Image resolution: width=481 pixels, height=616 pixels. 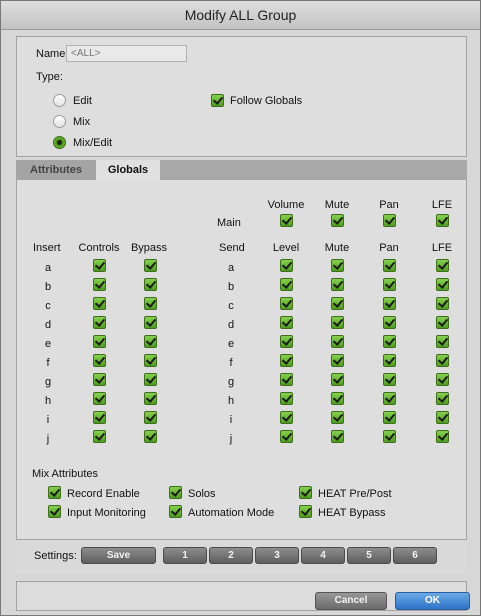 What do you see at coordinates (118, 555) in the screenshot?
I see `settings-save-button: Save` at bounding box center [118, 555].